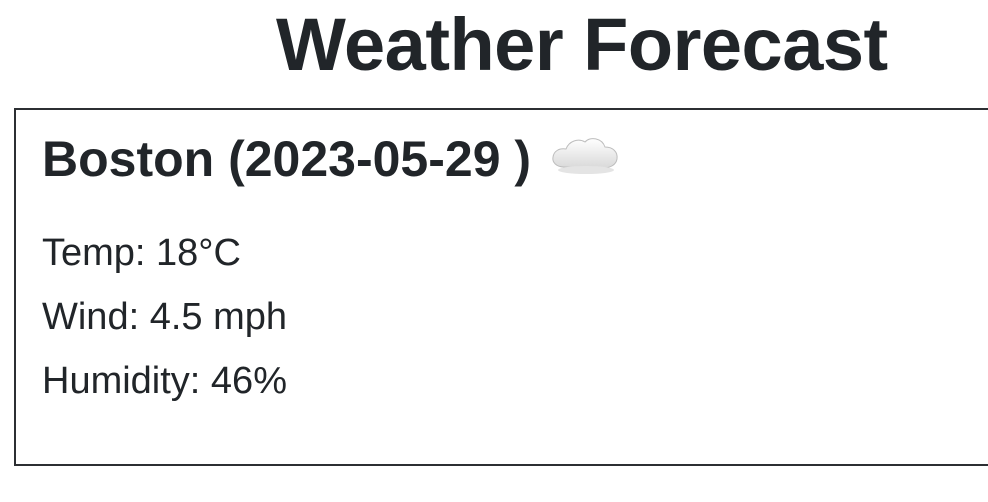 The height and width of the screenshot is (502, 988). I want to click on humidity-text: Humidity: 46%, so click(164, 381).